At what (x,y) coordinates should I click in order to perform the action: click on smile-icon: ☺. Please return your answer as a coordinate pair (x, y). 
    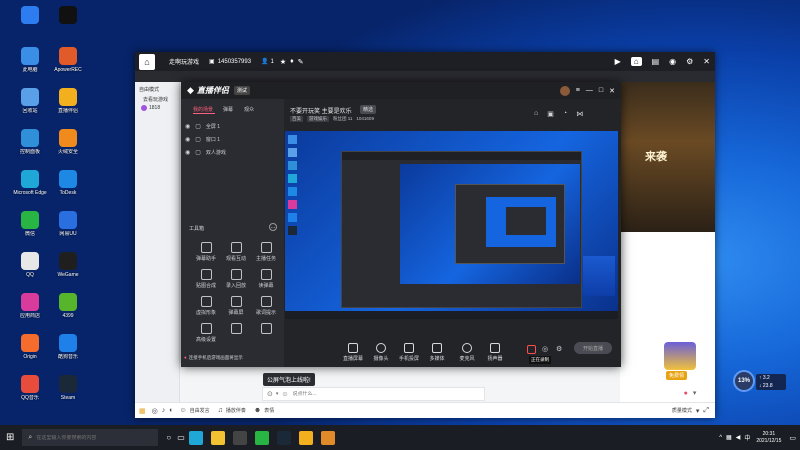
    Looking at the image, I should click on (284, 394).